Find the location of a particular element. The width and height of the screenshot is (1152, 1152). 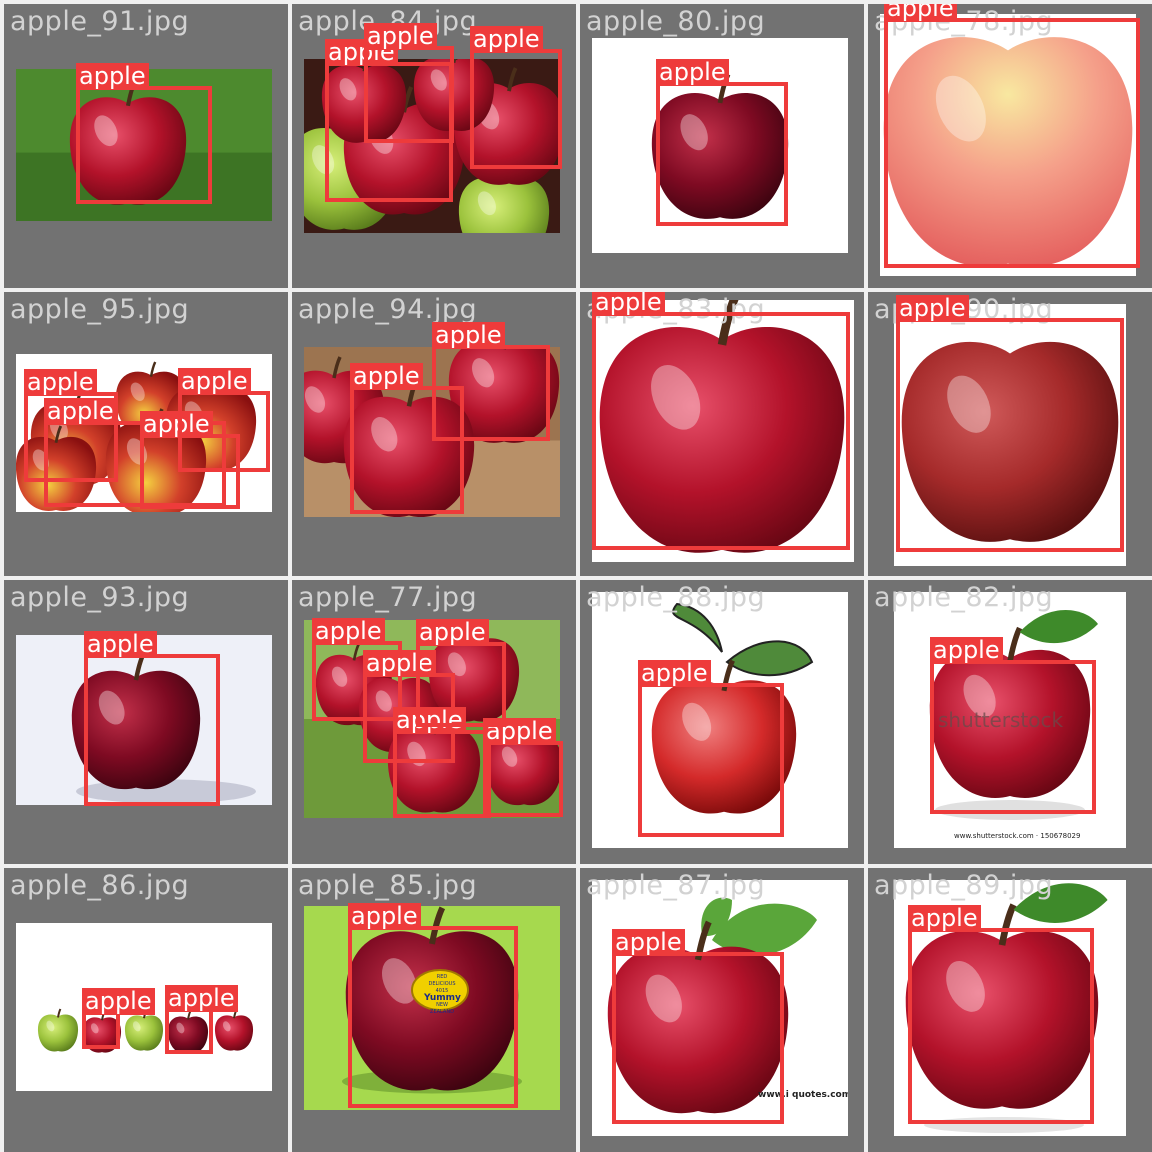

image-tile: apple apple apple_94.jpg is located at coordinates (434, 434).